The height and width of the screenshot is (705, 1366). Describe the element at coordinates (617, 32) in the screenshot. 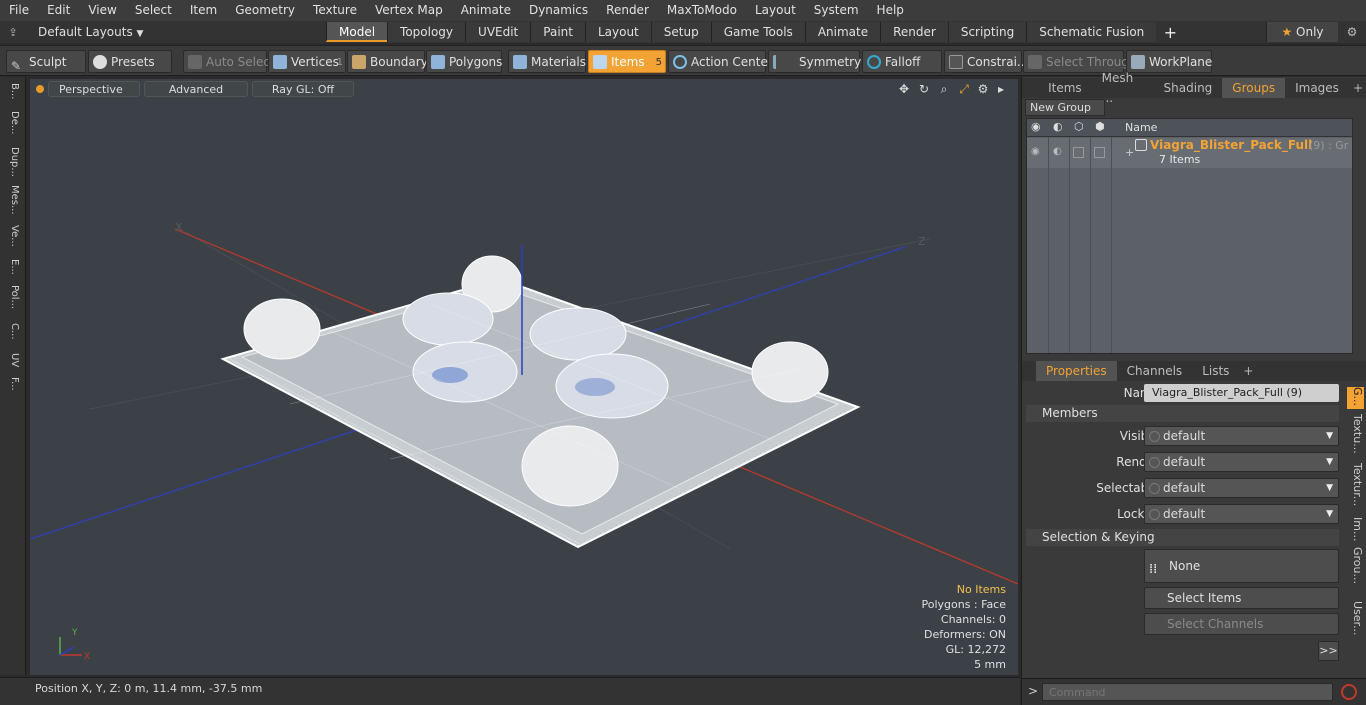

I see `tab-layout: Layout` at that location.